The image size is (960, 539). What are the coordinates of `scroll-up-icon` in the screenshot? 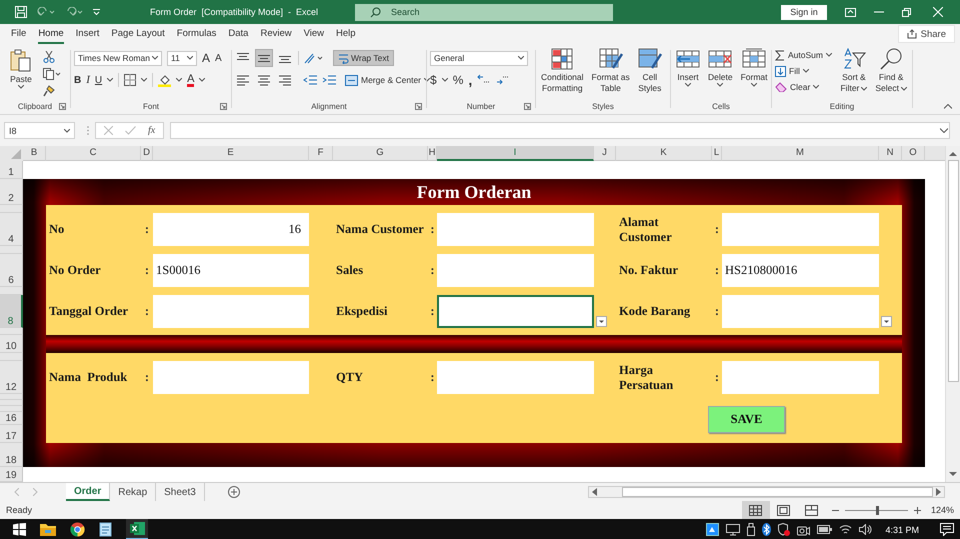 It's located at (953, 153).